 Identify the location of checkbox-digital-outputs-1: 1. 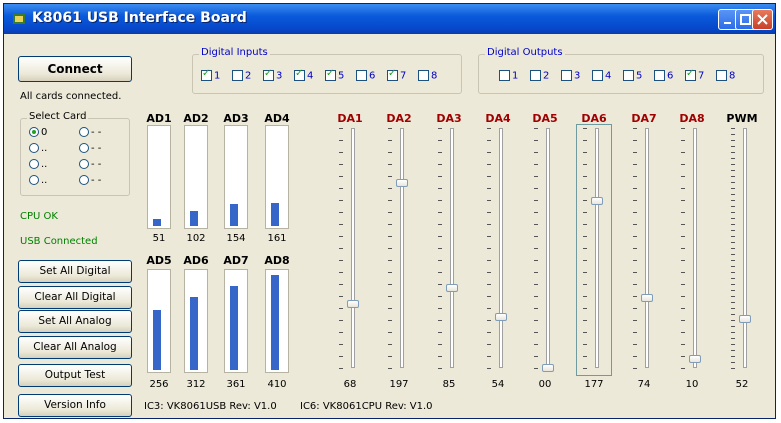
(508, 76).